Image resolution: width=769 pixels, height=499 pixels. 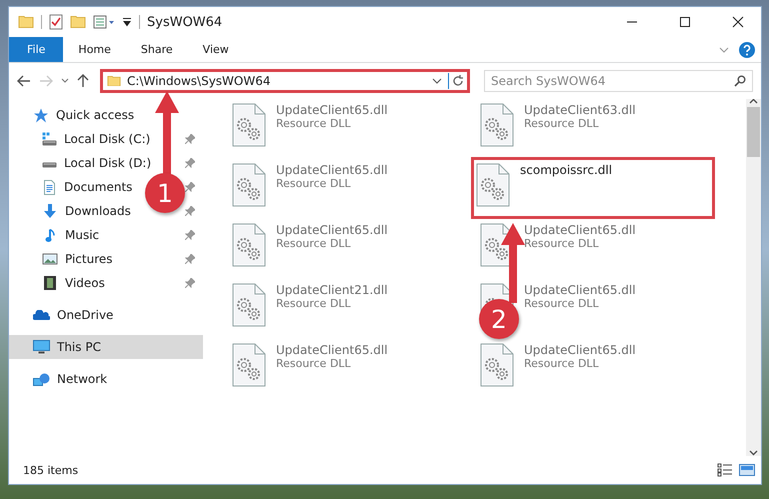 I want to click on sidebar-item: Documents, so click(x=98, y=187).